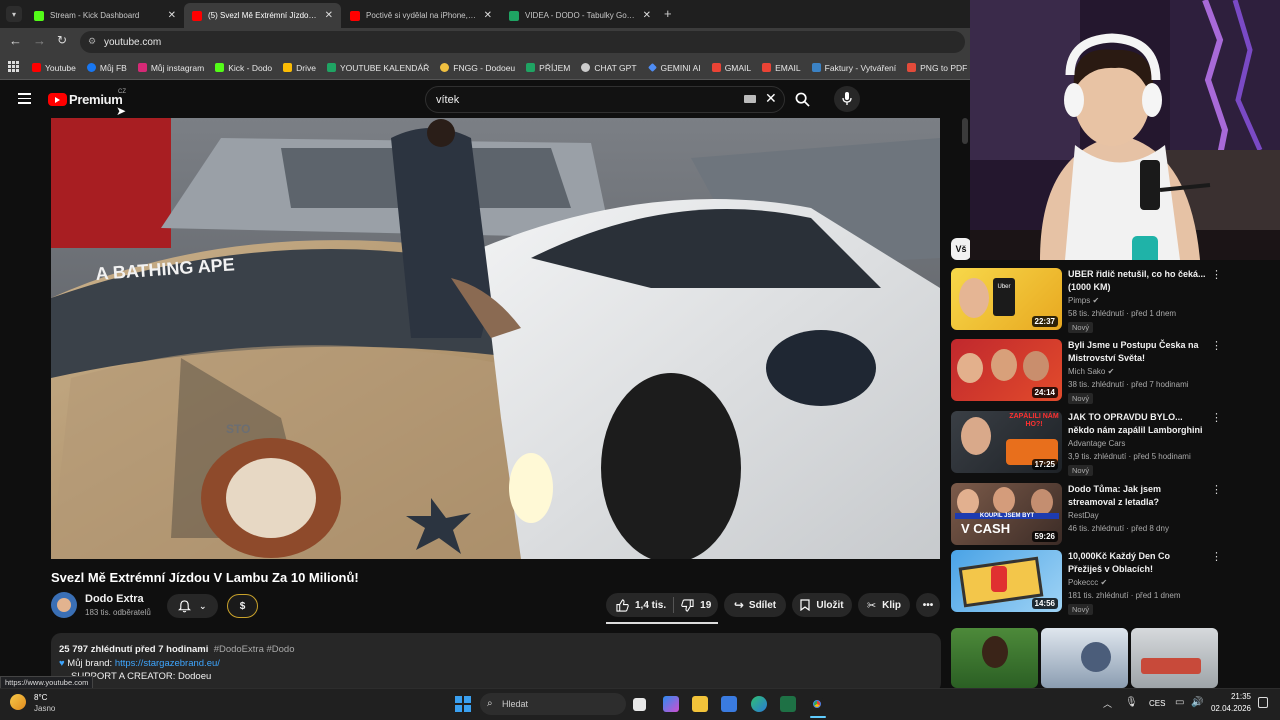 The image size is (1280, 720). What do you see at coordinates (1179, 702) in the screenshot?
I see `network-icon: ▭` at bounding box center [1179, 702].